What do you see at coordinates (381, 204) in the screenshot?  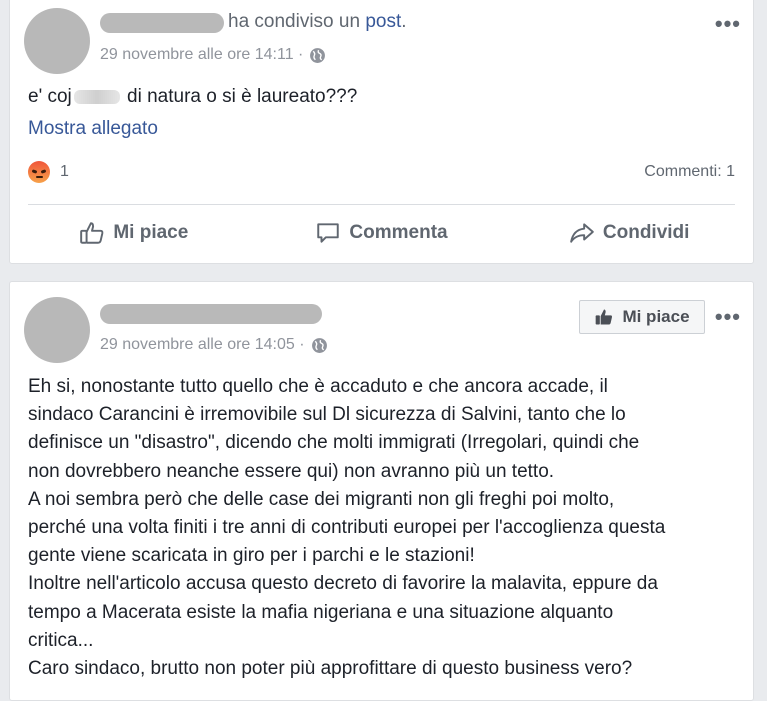 I see `divider` at bounding box center [381, 204].